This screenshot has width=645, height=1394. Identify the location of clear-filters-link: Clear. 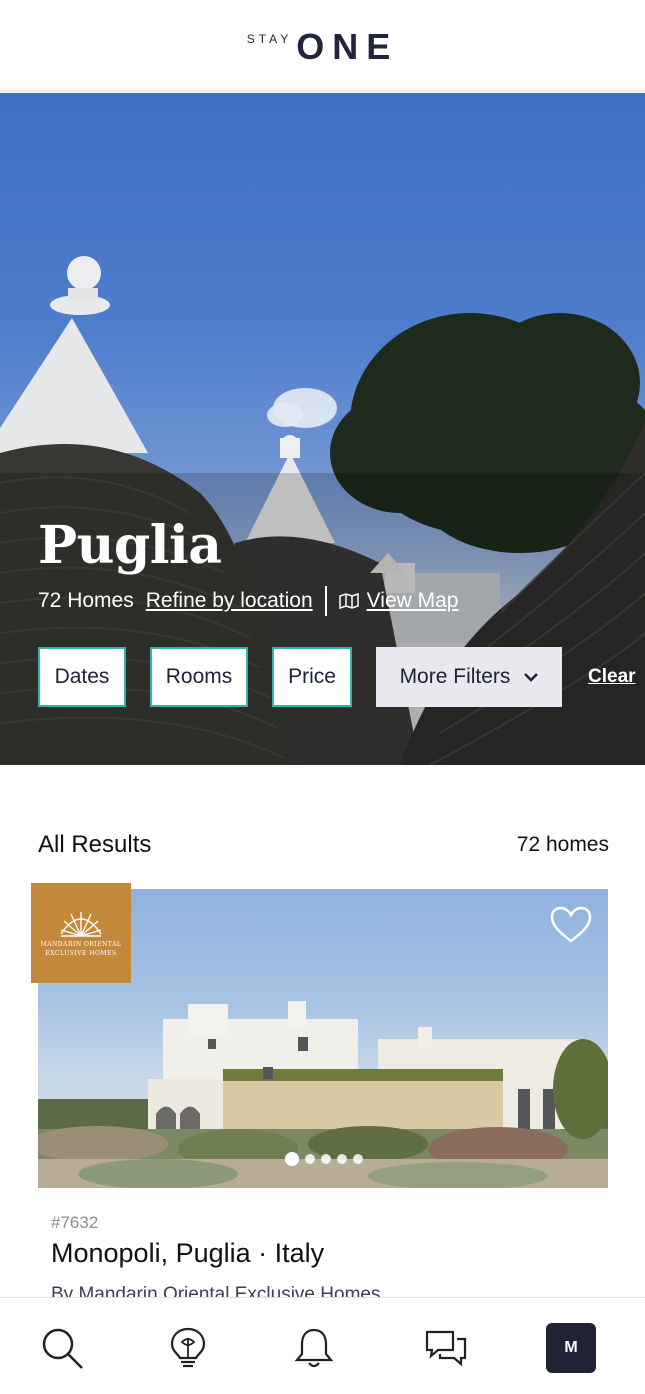
(612, 677).